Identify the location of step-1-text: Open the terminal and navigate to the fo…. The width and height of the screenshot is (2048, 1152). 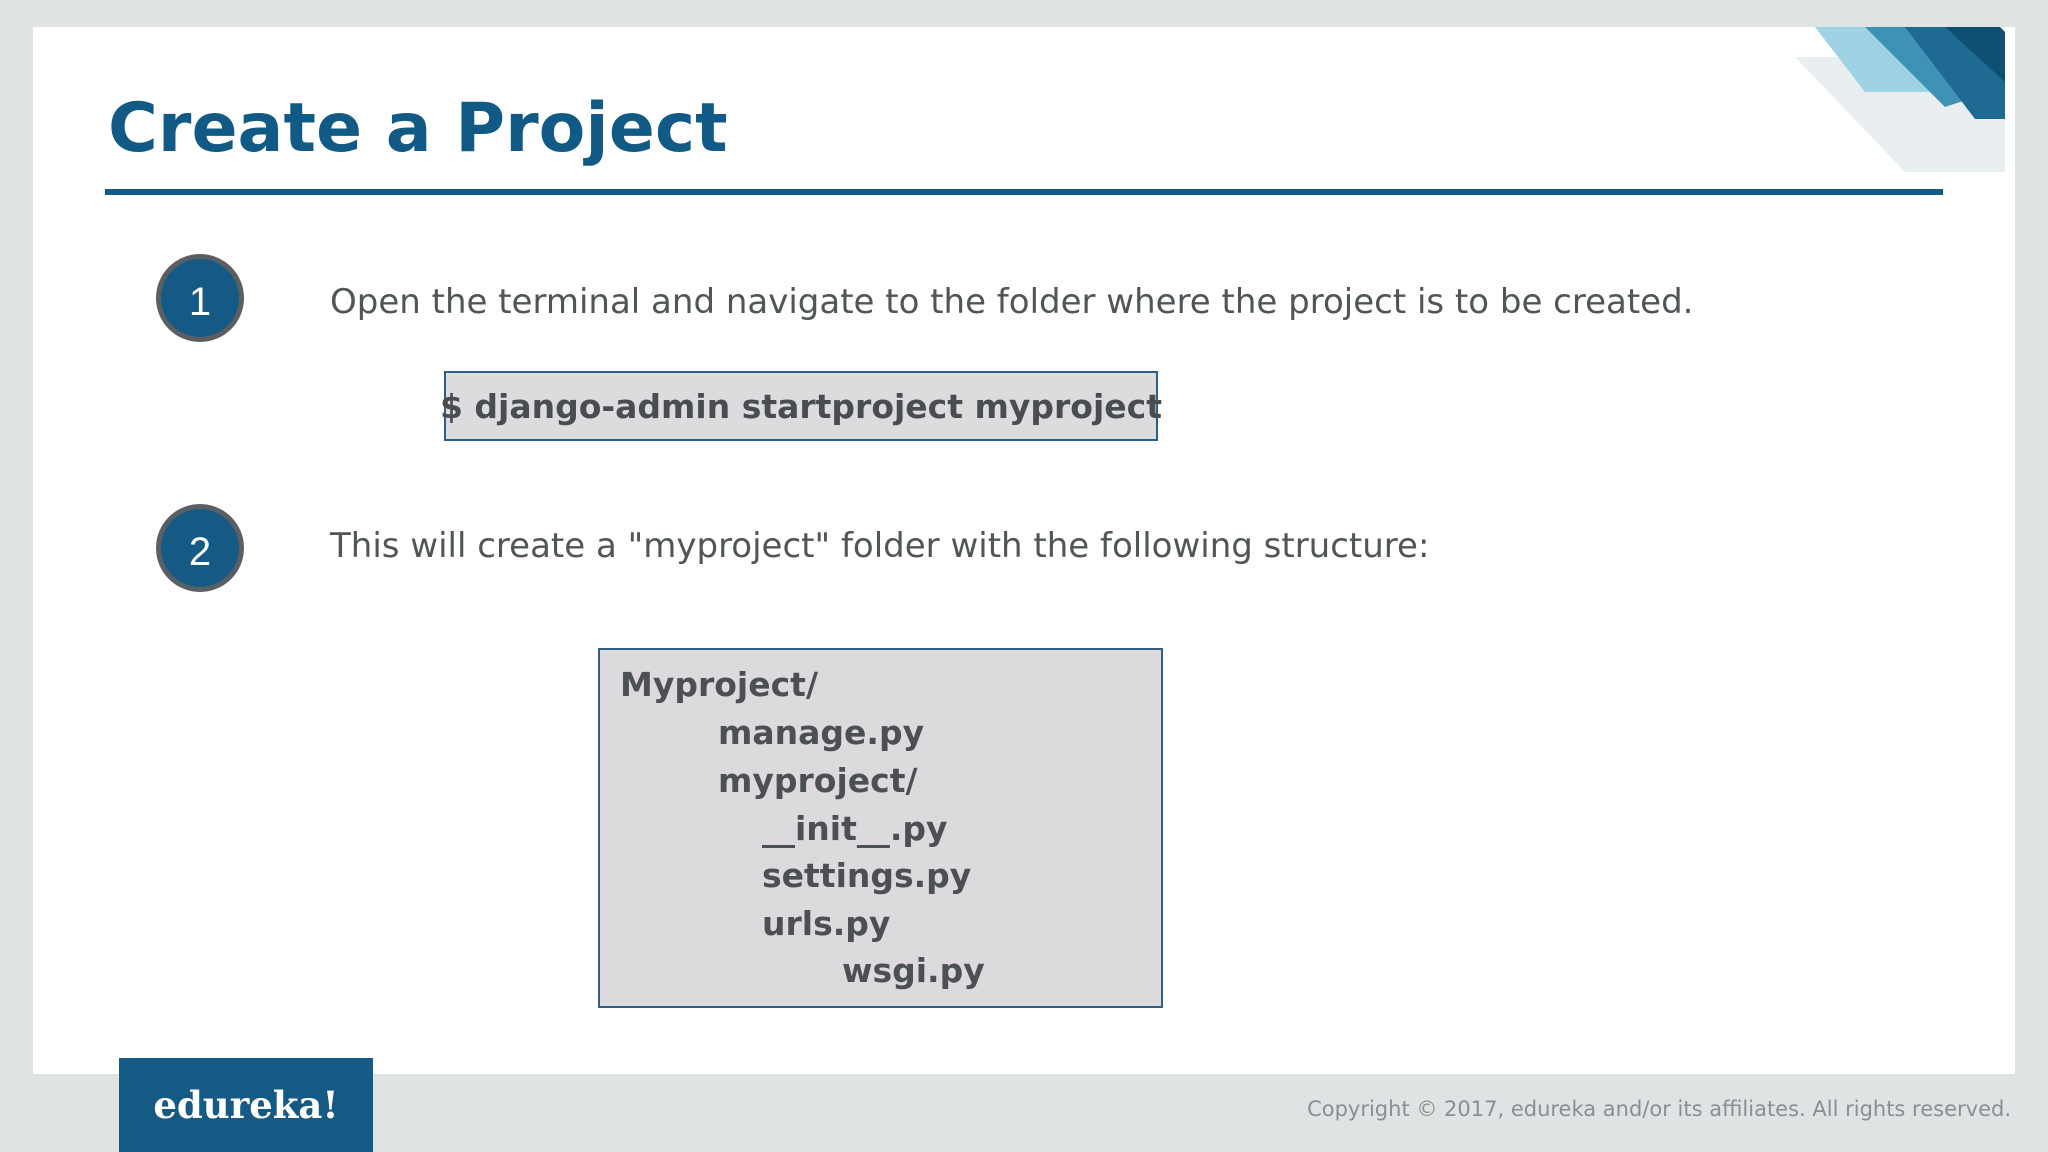
(1012, 302).